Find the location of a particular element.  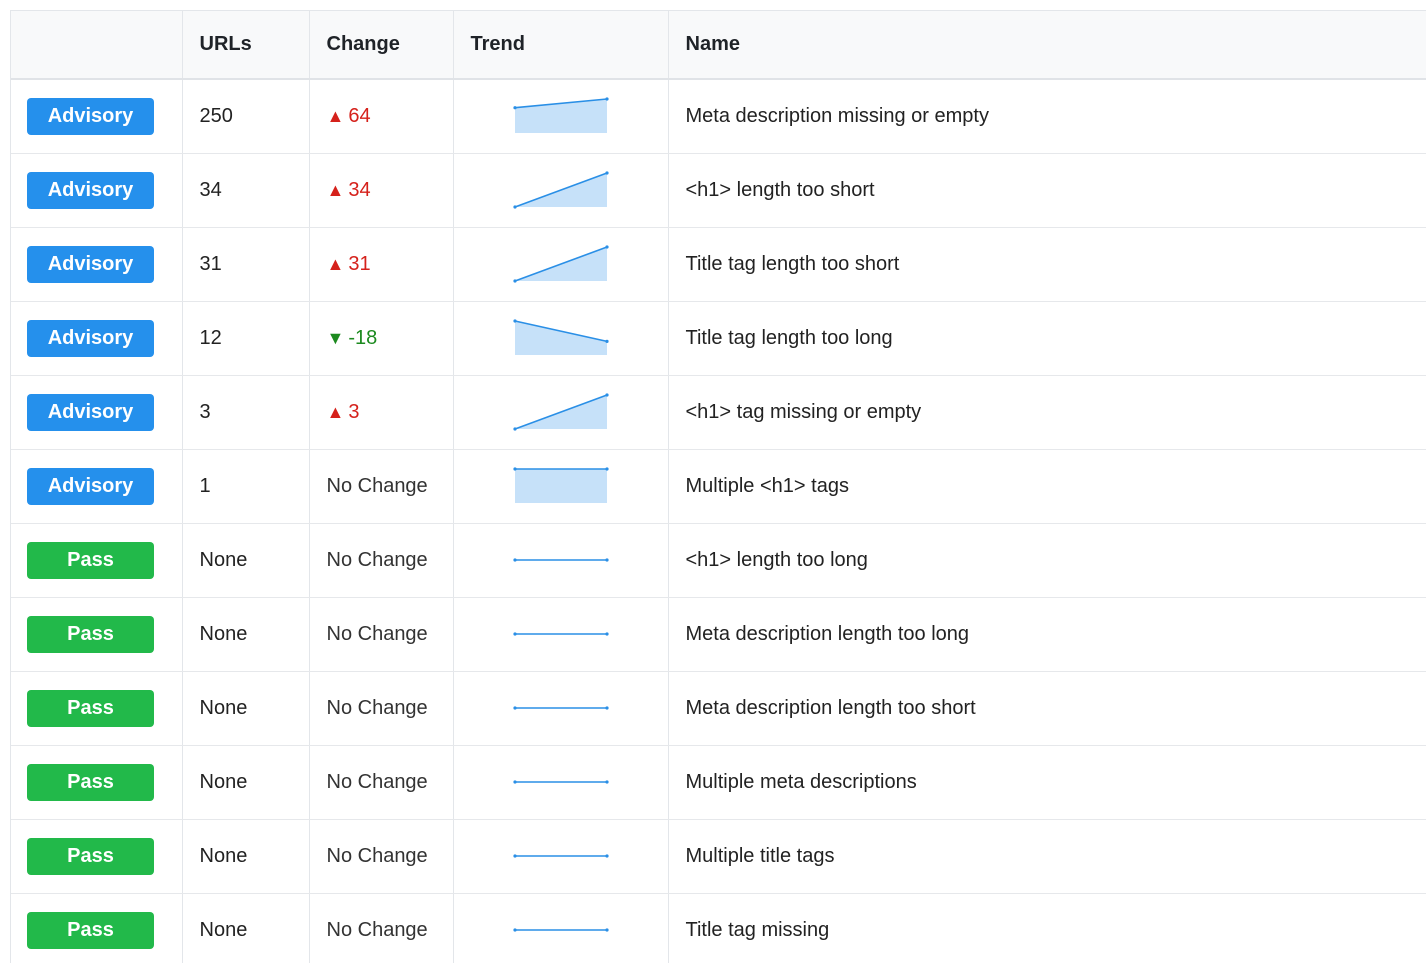

issue-name: Meta description length too long is located at coordinates (1047, 634).